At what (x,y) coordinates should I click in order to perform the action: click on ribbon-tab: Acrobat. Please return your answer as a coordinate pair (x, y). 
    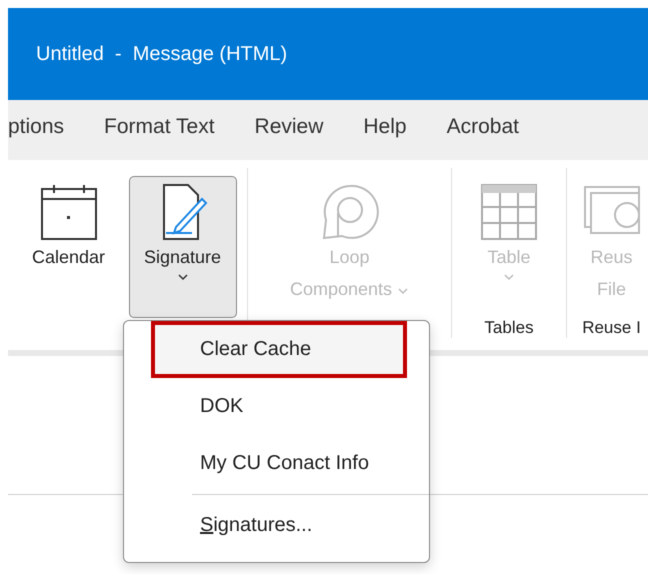
    Looking at the image, I should click on (482, 130).